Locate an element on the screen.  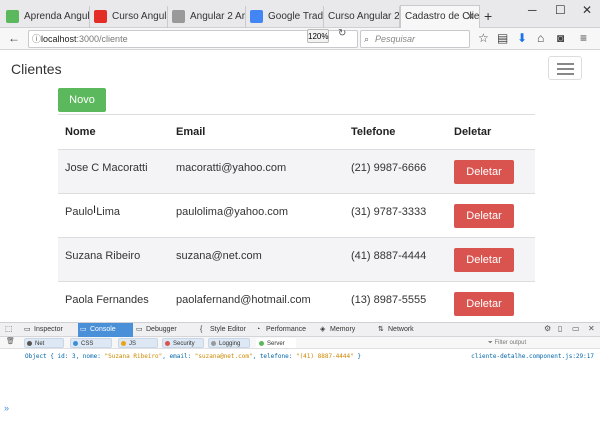
column-header-nome: Nome is located at coordinates (80, 132).